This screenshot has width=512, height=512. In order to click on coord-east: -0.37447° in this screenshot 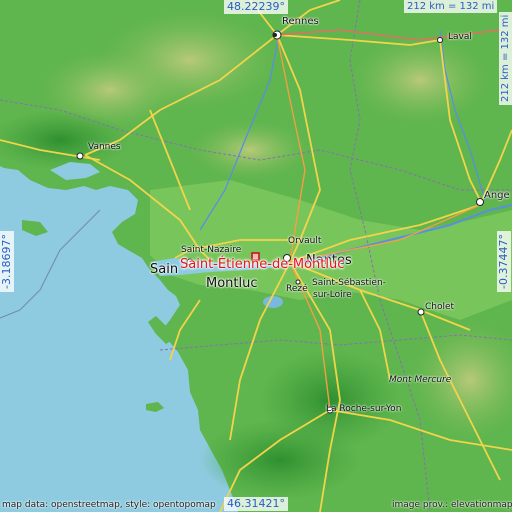, I will do `click(504, 261)`.